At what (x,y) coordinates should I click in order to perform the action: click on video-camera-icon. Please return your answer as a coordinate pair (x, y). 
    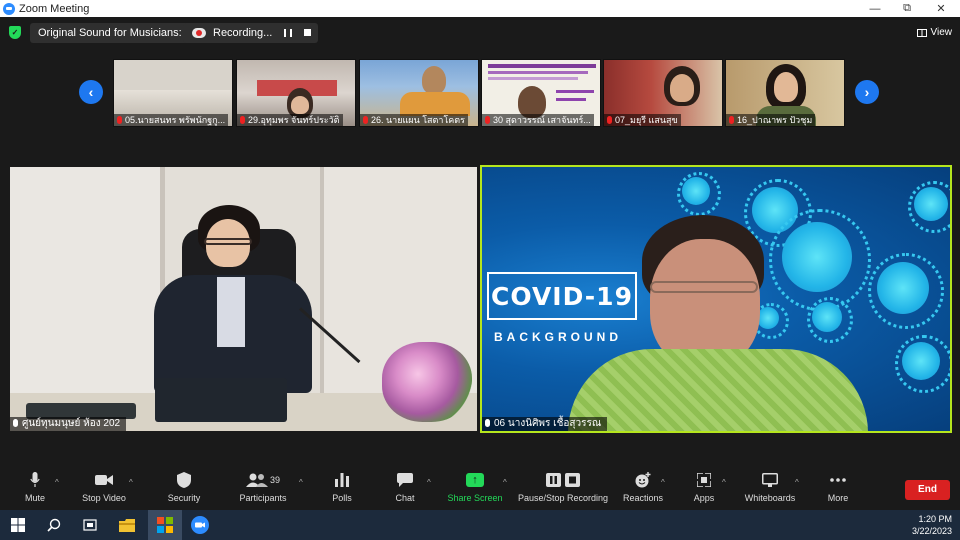
    Looking at the image, I should click on (104, 480).